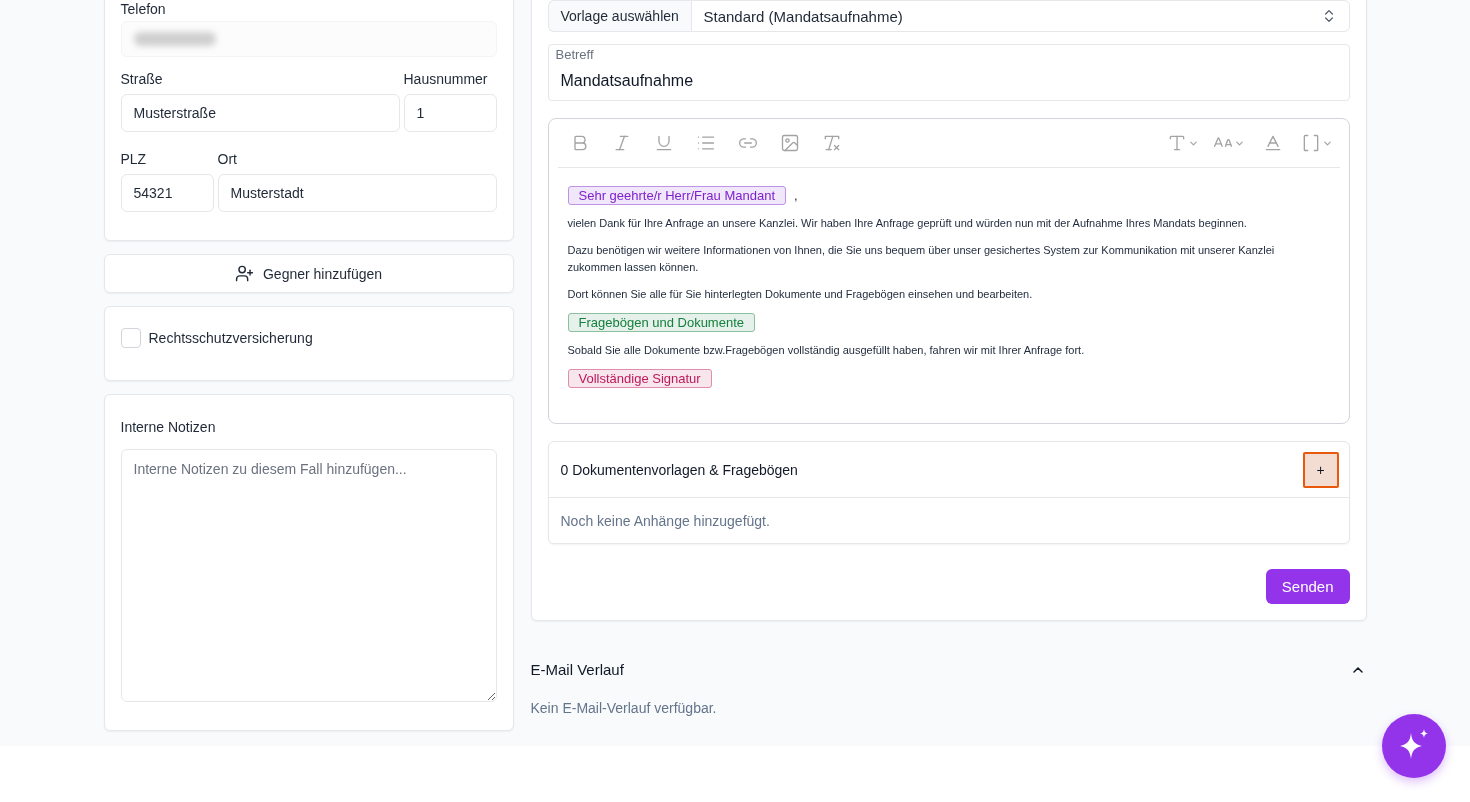  I want to click on attachments-title: 0 Dokumentenvorlagen & Fragebögen, so click(679, 469).